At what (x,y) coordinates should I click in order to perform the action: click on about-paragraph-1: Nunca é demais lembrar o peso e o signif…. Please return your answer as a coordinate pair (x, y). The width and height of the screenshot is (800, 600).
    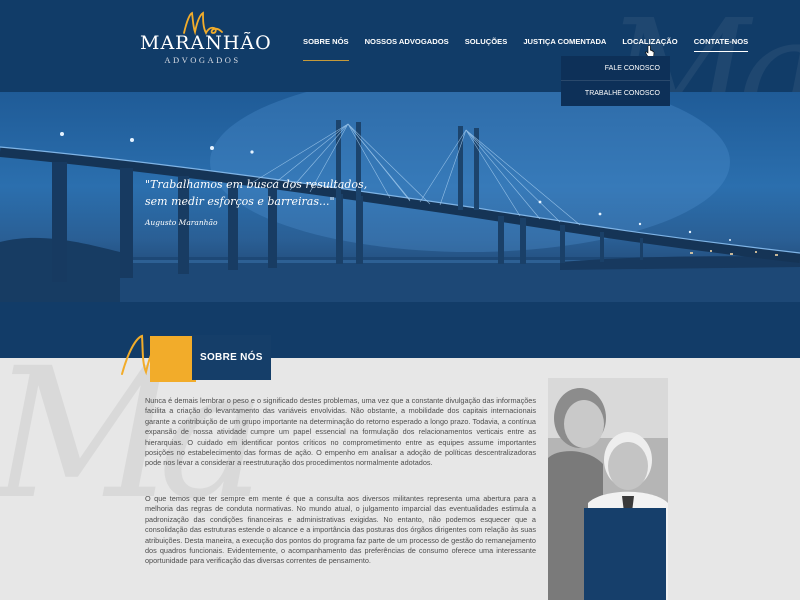
    Looking at the image, I should click on (340, 432).